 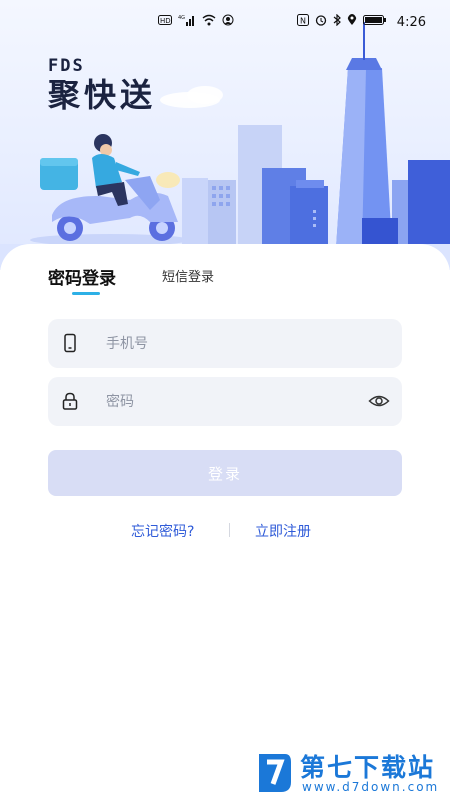 I want to click on logo-cn: 聚快送, so click(x=102, y=95).